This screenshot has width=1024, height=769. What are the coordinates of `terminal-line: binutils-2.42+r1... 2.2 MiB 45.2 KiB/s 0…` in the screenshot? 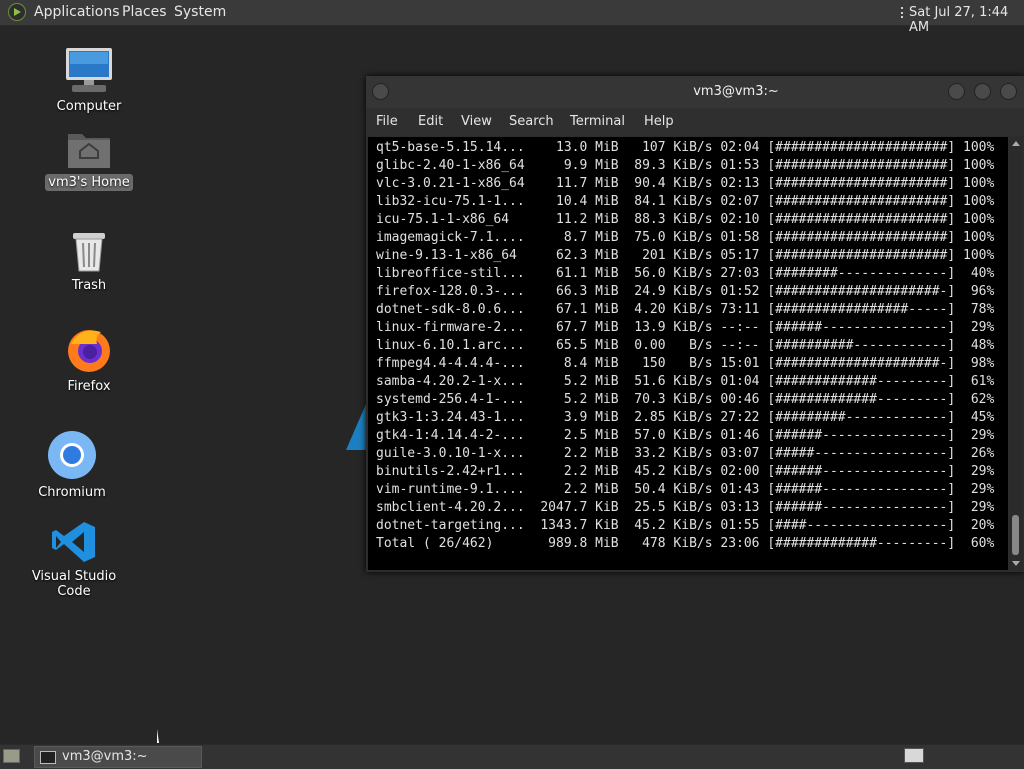 It's located at (685, 471).